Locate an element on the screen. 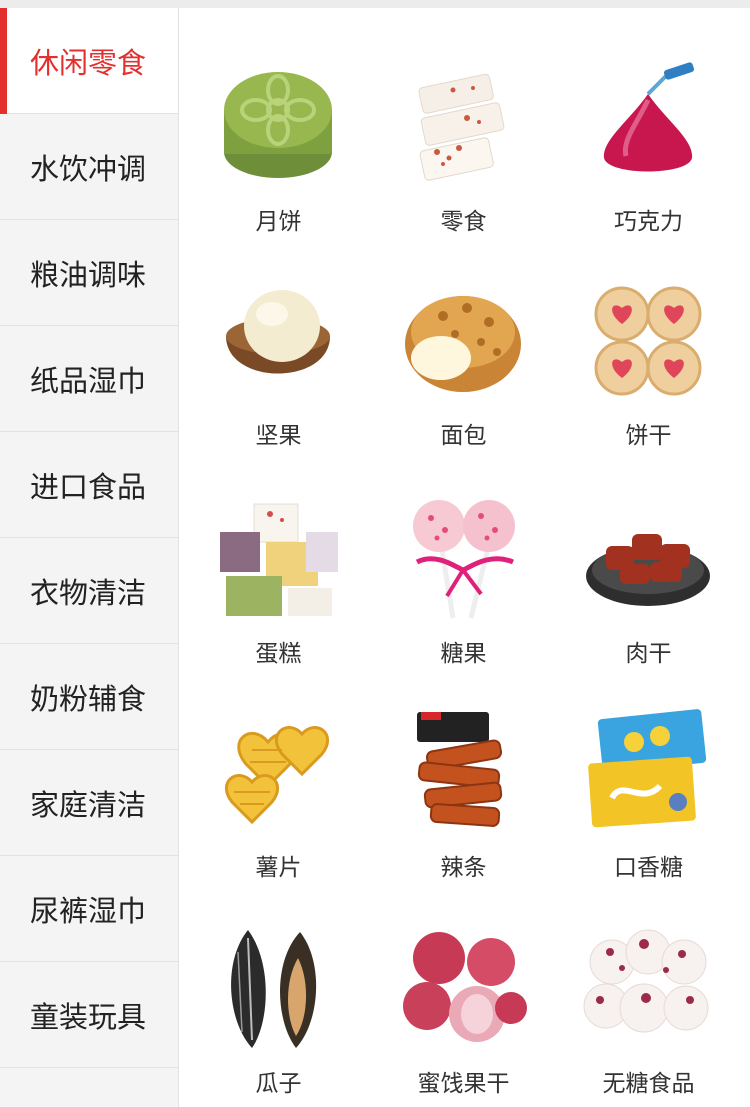 The width and height of the screenshot is (750, 1107). chocolate-icon is located at coordinates (648, 126).